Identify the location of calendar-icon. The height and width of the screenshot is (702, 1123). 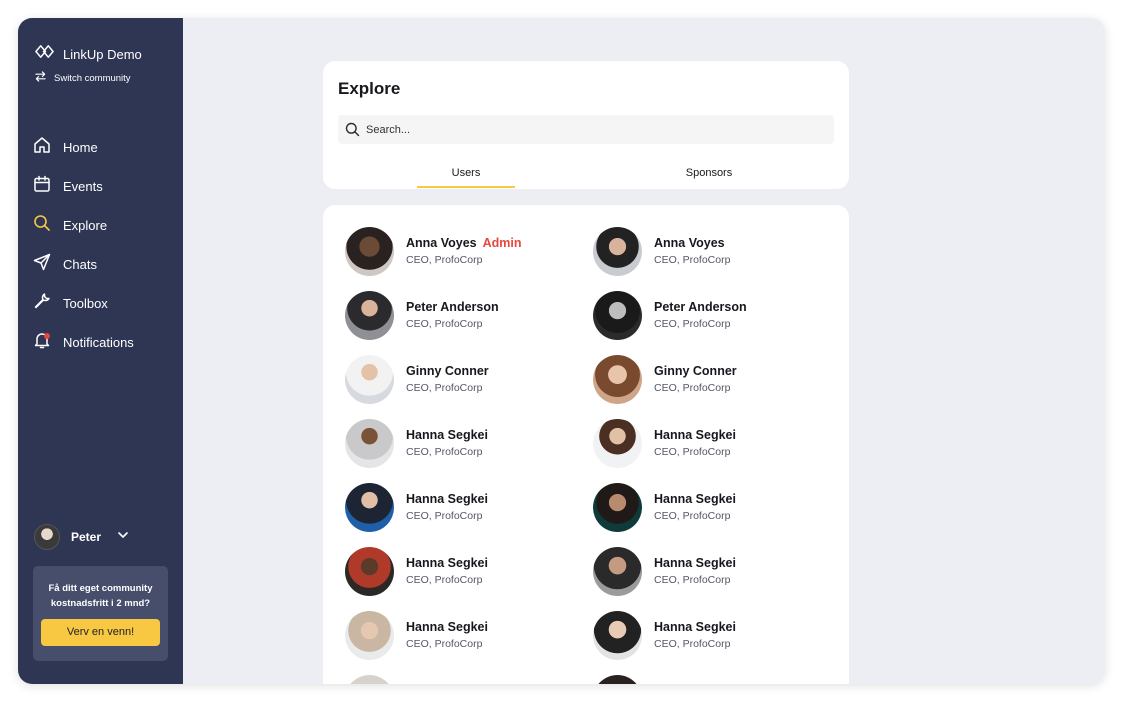
(42, 186).